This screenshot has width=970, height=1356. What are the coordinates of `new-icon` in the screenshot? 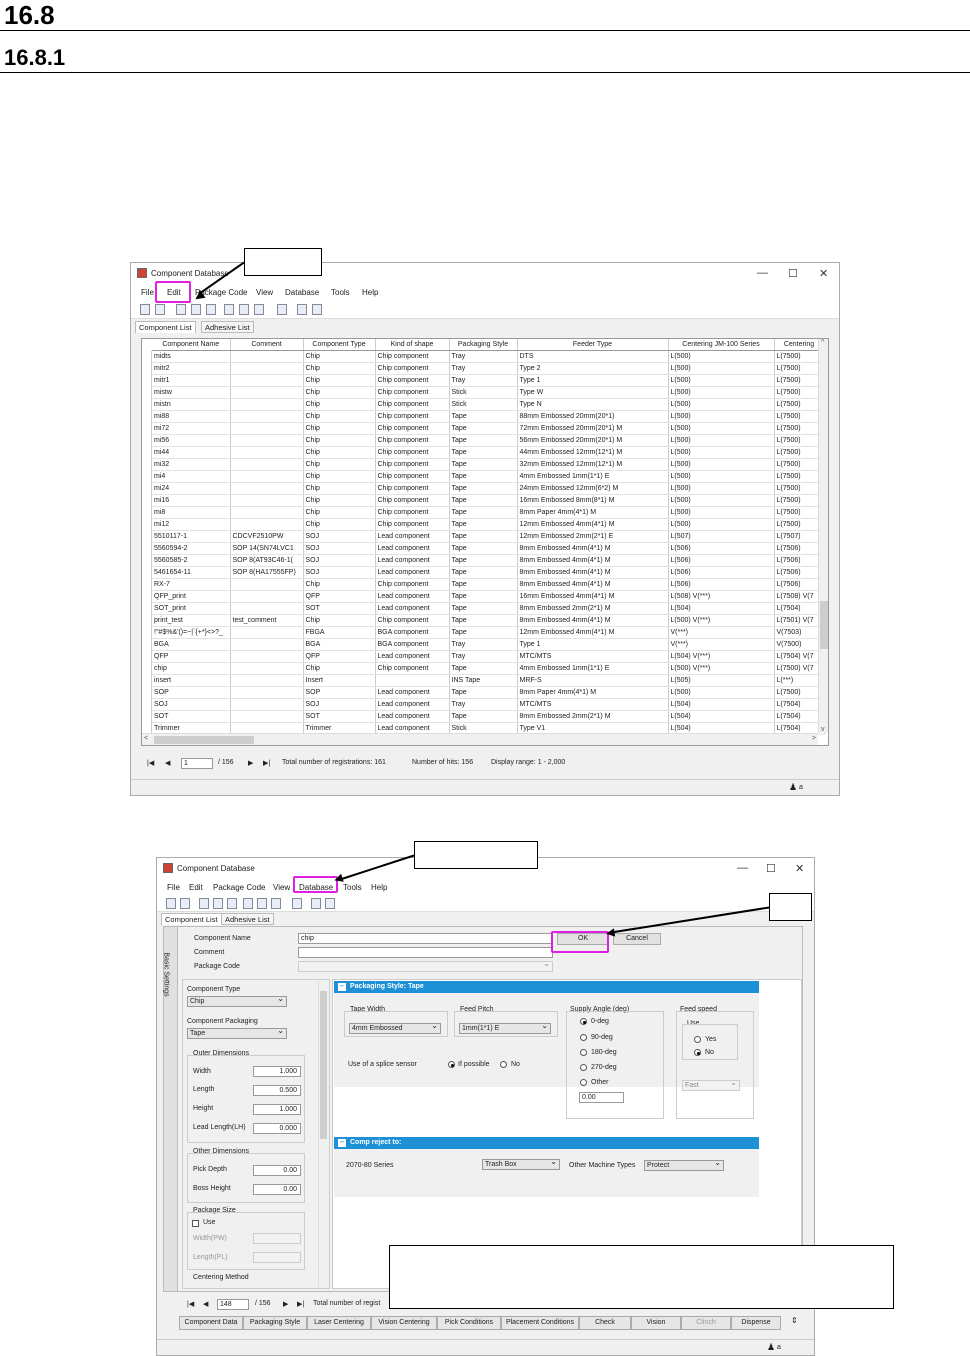 It's located at (145, 309).